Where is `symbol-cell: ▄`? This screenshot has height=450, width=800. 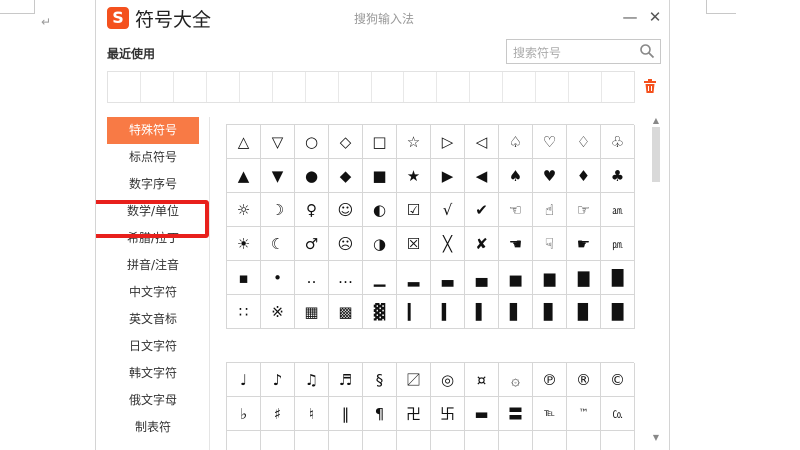
symbol-cell: ▄ is located at coordinates (482, 278).